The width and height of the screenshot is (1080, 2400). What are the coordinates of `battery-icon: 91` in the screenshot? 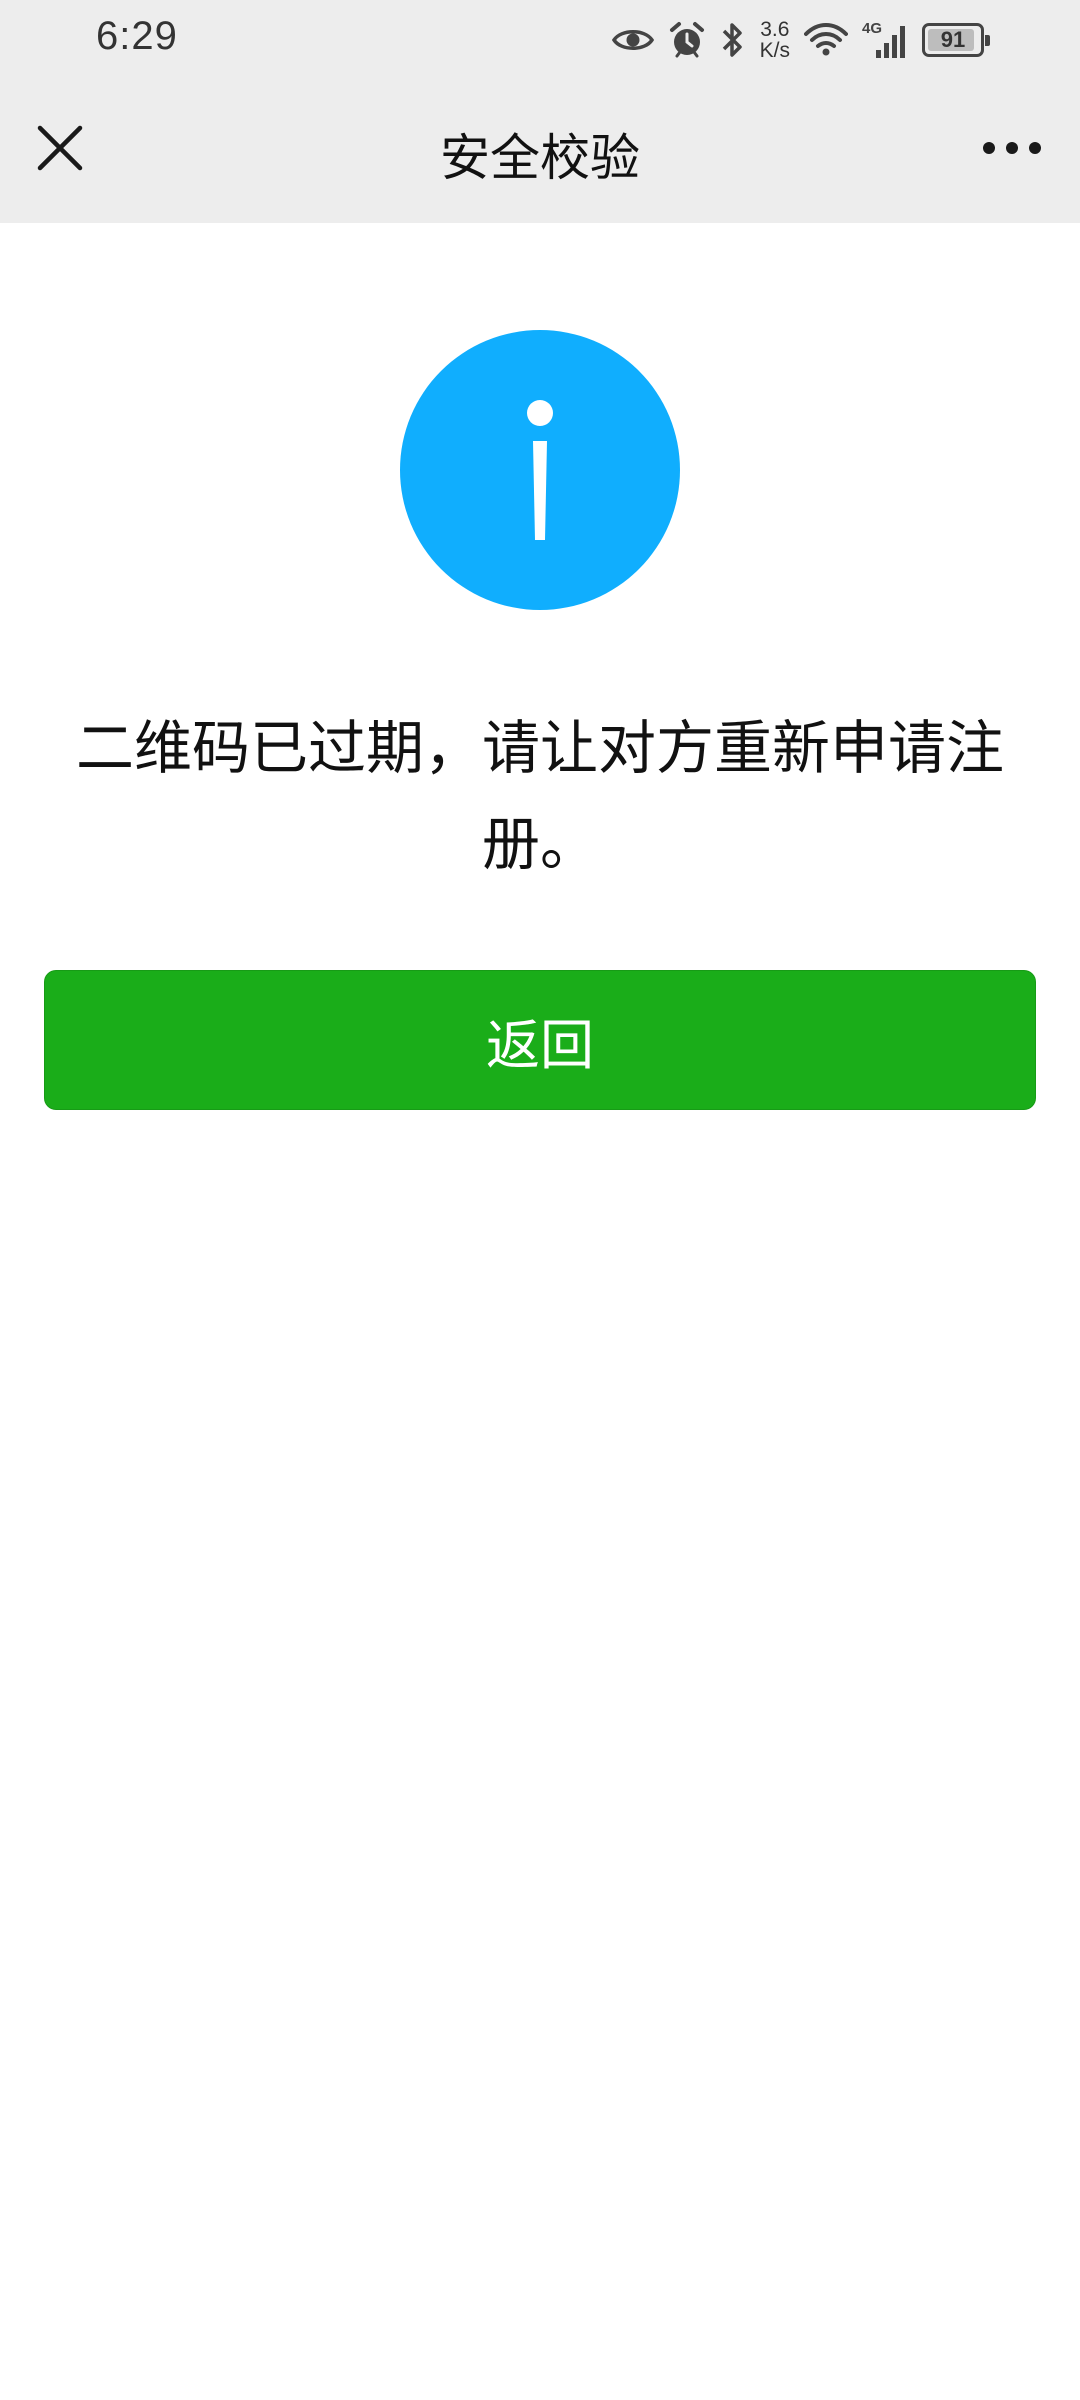 It's located at (956, 40).